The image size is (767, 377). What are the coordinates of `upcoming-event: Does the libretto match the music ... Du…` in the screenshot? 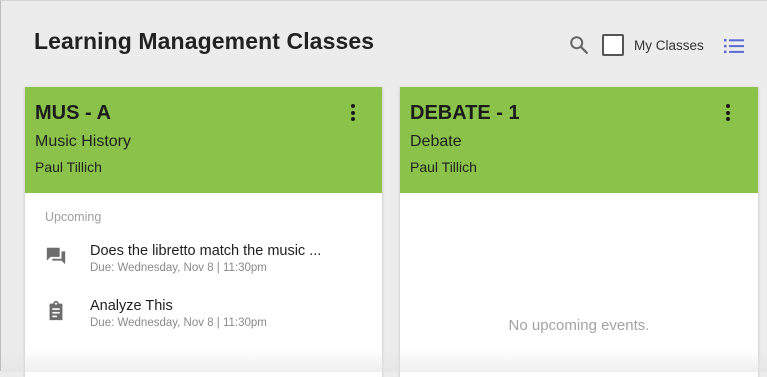 It's located at (203, 260).